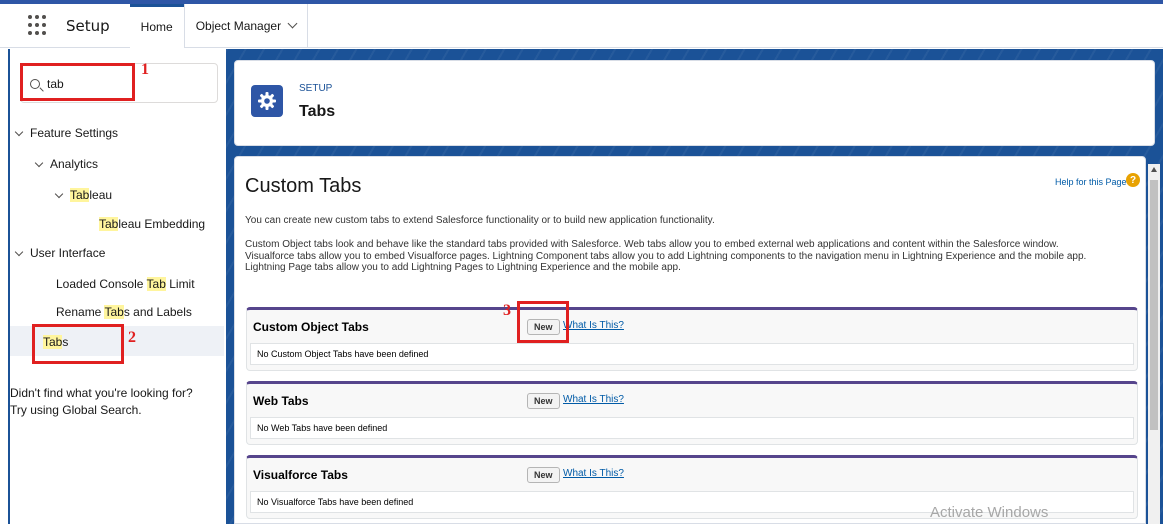  What do you see at coordinates (692, 354) in the screenshot?
I see `empty-message: No Custom Object Tabs have been defined` at bounding box center [692, 354].